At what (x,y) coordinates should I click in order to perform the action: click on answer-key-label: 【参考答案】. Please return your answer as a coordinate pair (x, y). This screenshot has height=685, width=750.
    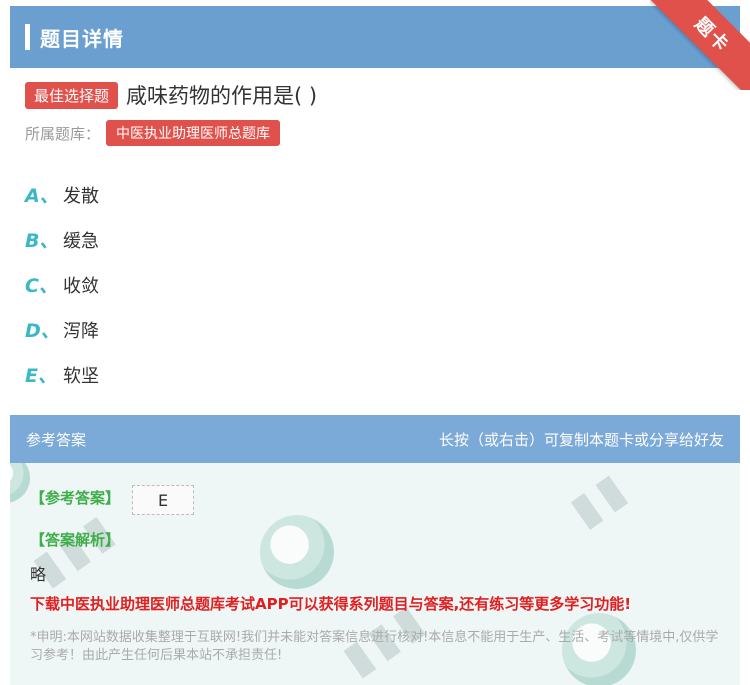
    Looking at the image, I should click on (75, 498).